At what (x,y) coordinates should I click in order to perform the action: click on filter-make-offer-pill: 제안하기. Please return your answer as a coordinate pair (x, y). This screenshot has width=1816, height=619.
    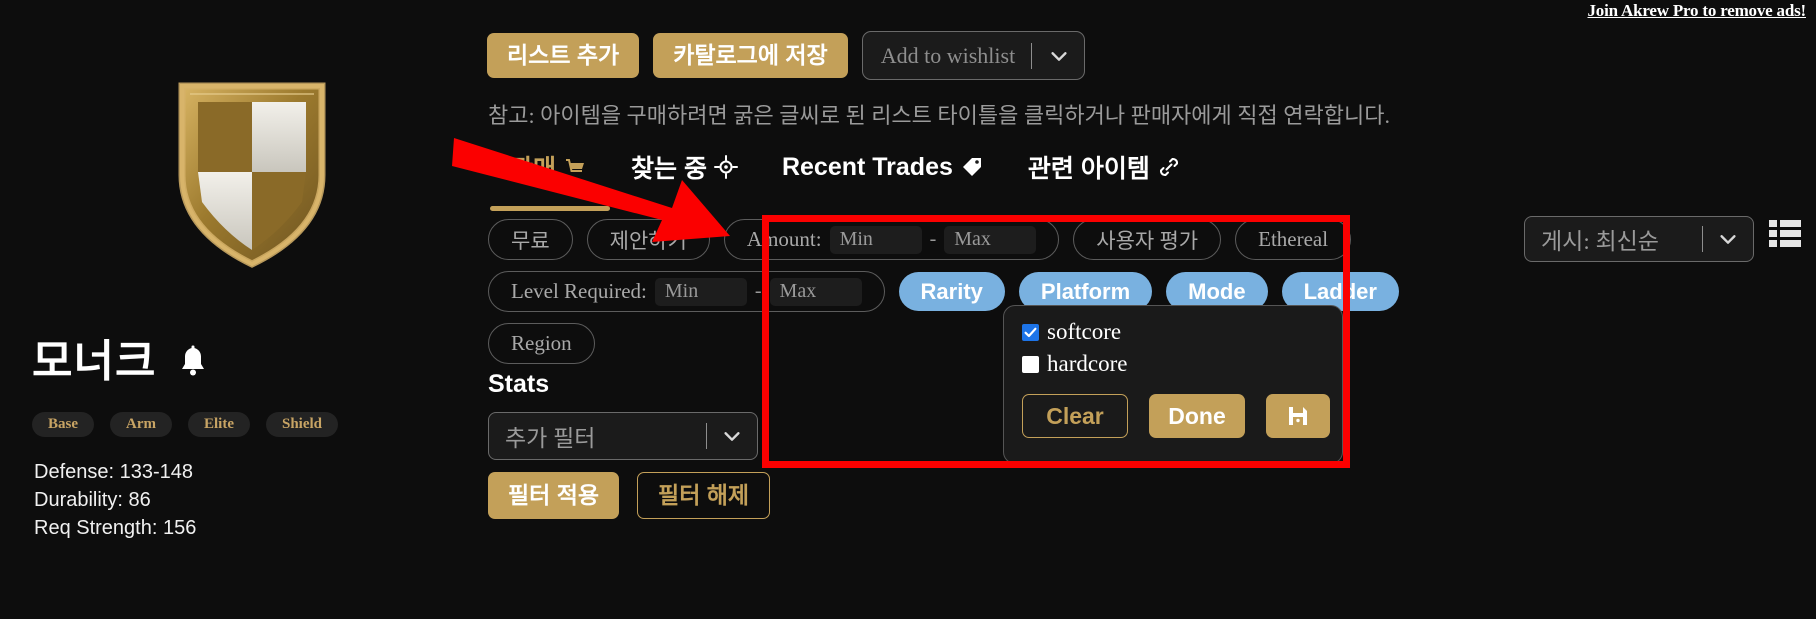
    Looking at the image, I should click on (648, 239).